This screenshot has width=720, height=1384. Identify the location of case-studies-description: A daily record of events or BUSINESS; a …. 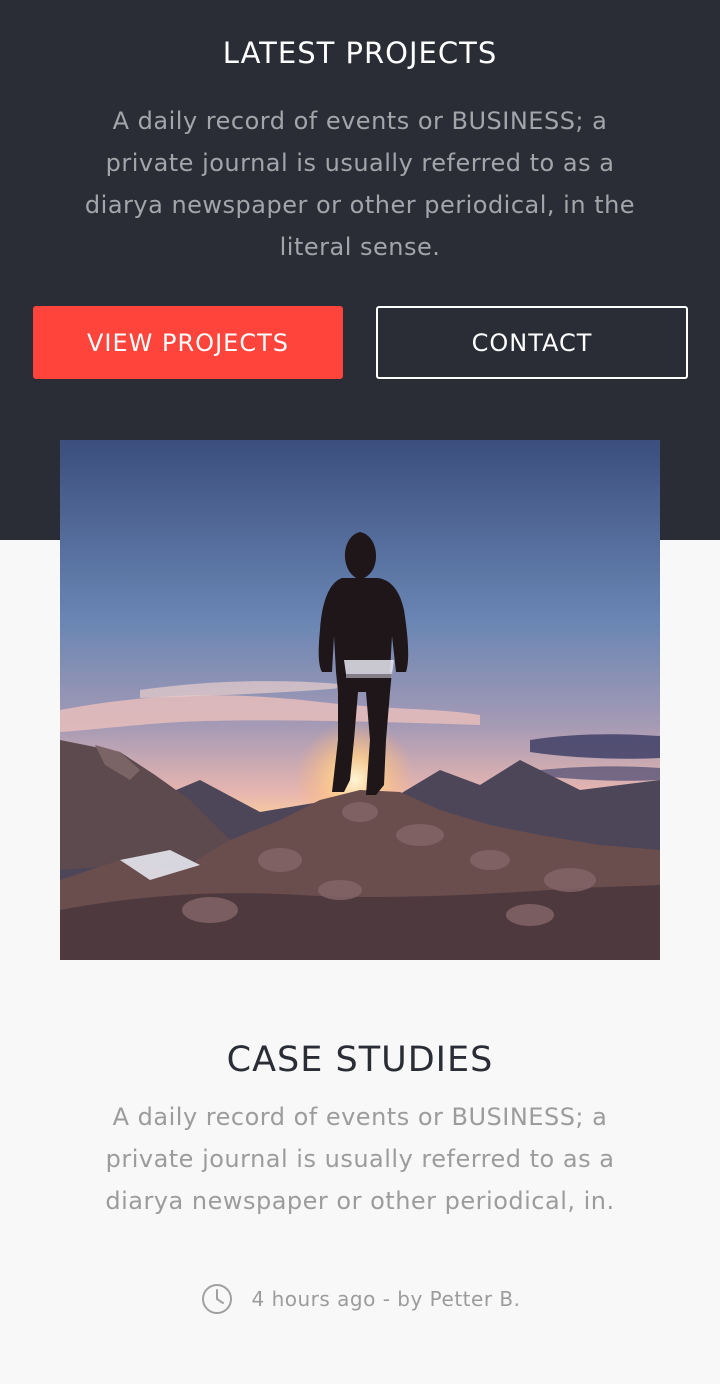
(360, 1159).